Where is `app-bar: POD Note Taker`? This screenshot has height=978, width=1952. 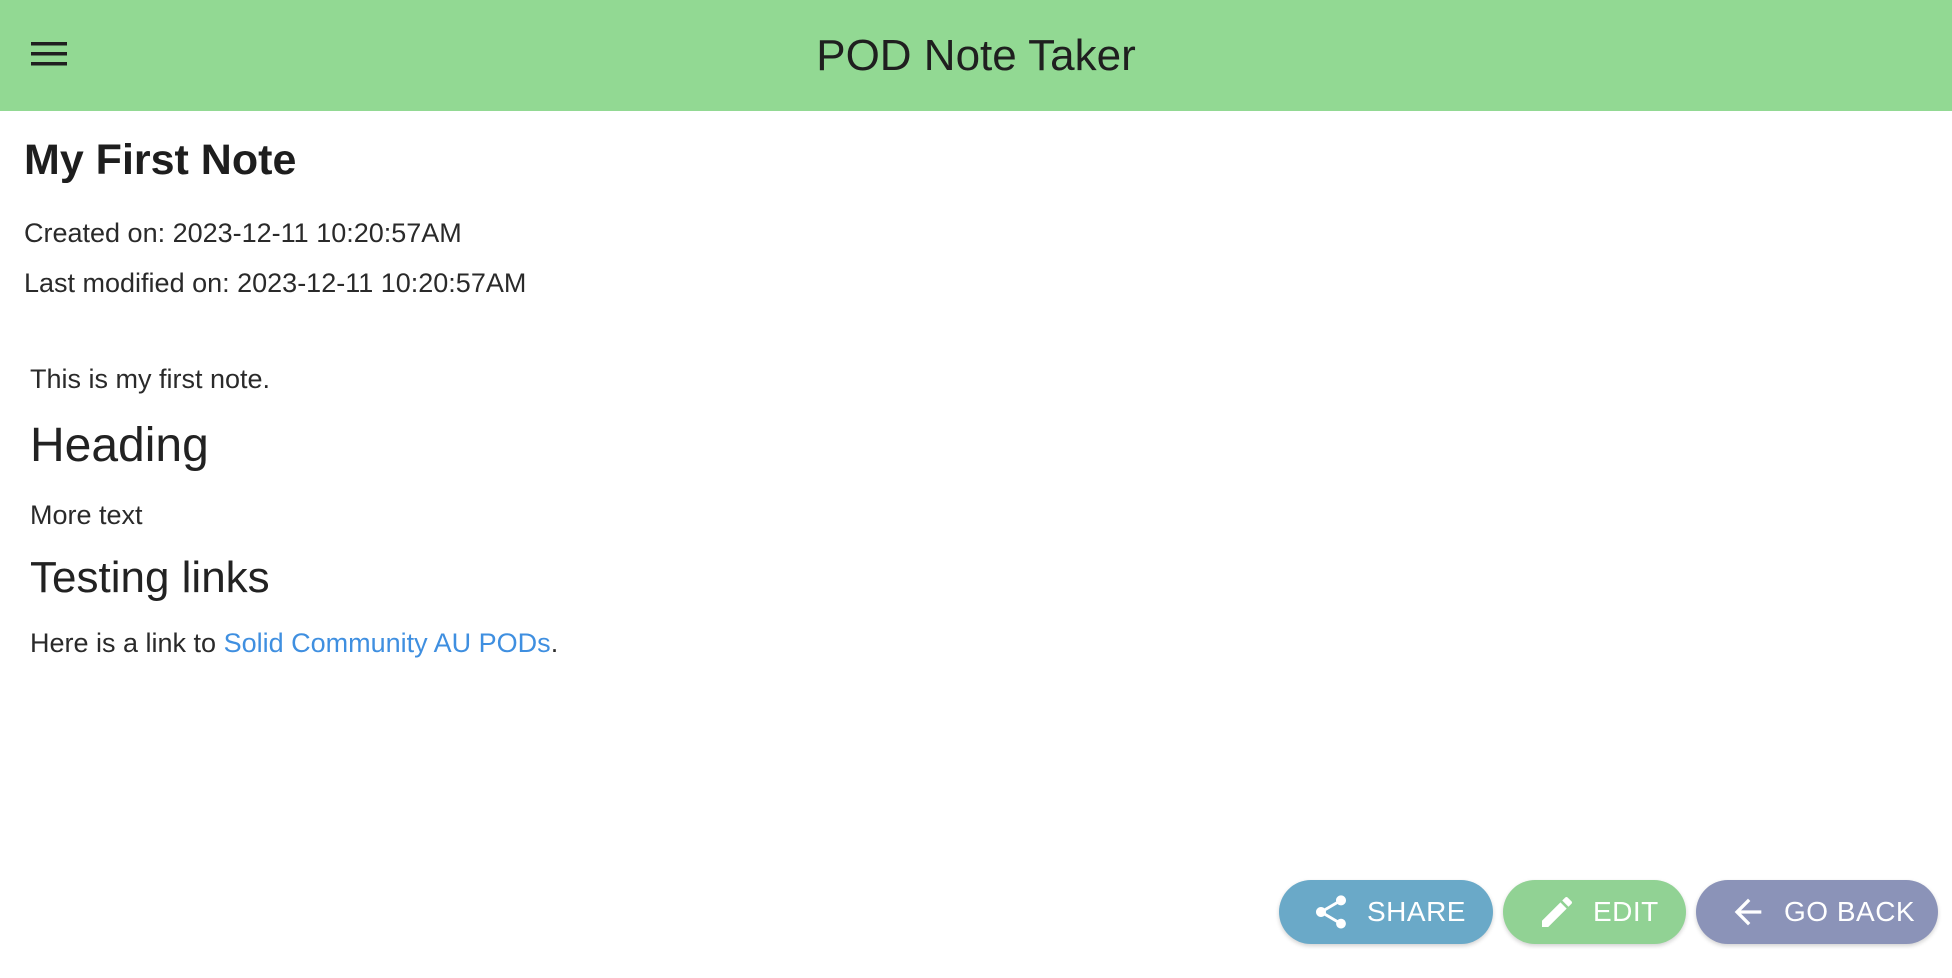 app-bar: POD Note Taker is located at coordinates (976, 55).